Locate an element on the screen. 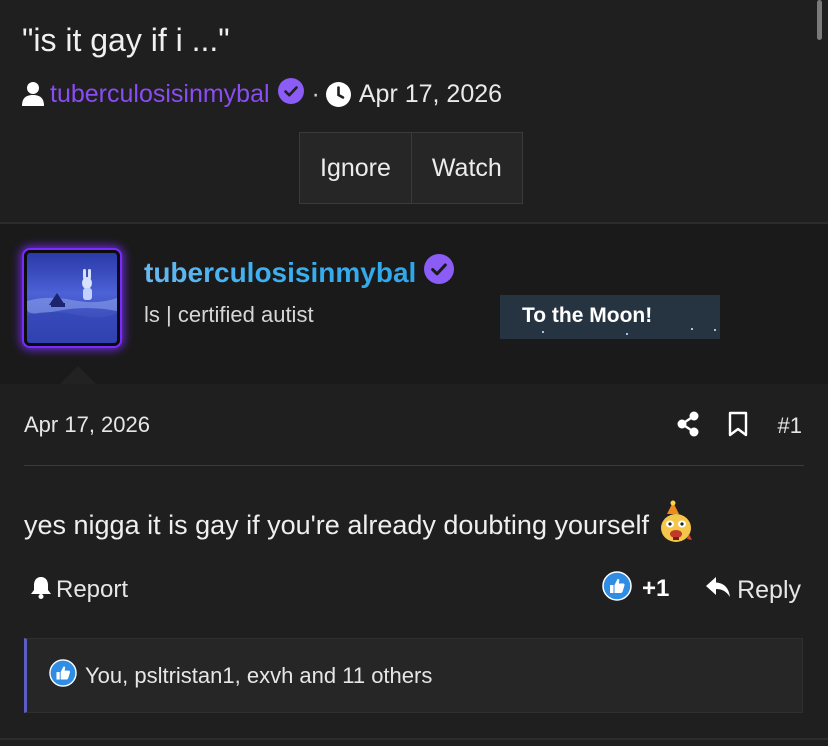  watch-button: Watch is located at coordinates (466, 168).